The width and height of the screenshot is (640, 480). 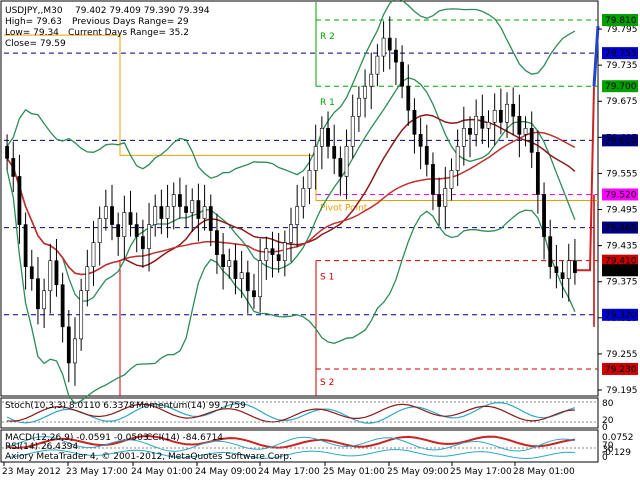 What do you see at coordinates (622, 30) in the screenshot?
I see `price-tick-label: 79.795` at bounding box center [622, 30].